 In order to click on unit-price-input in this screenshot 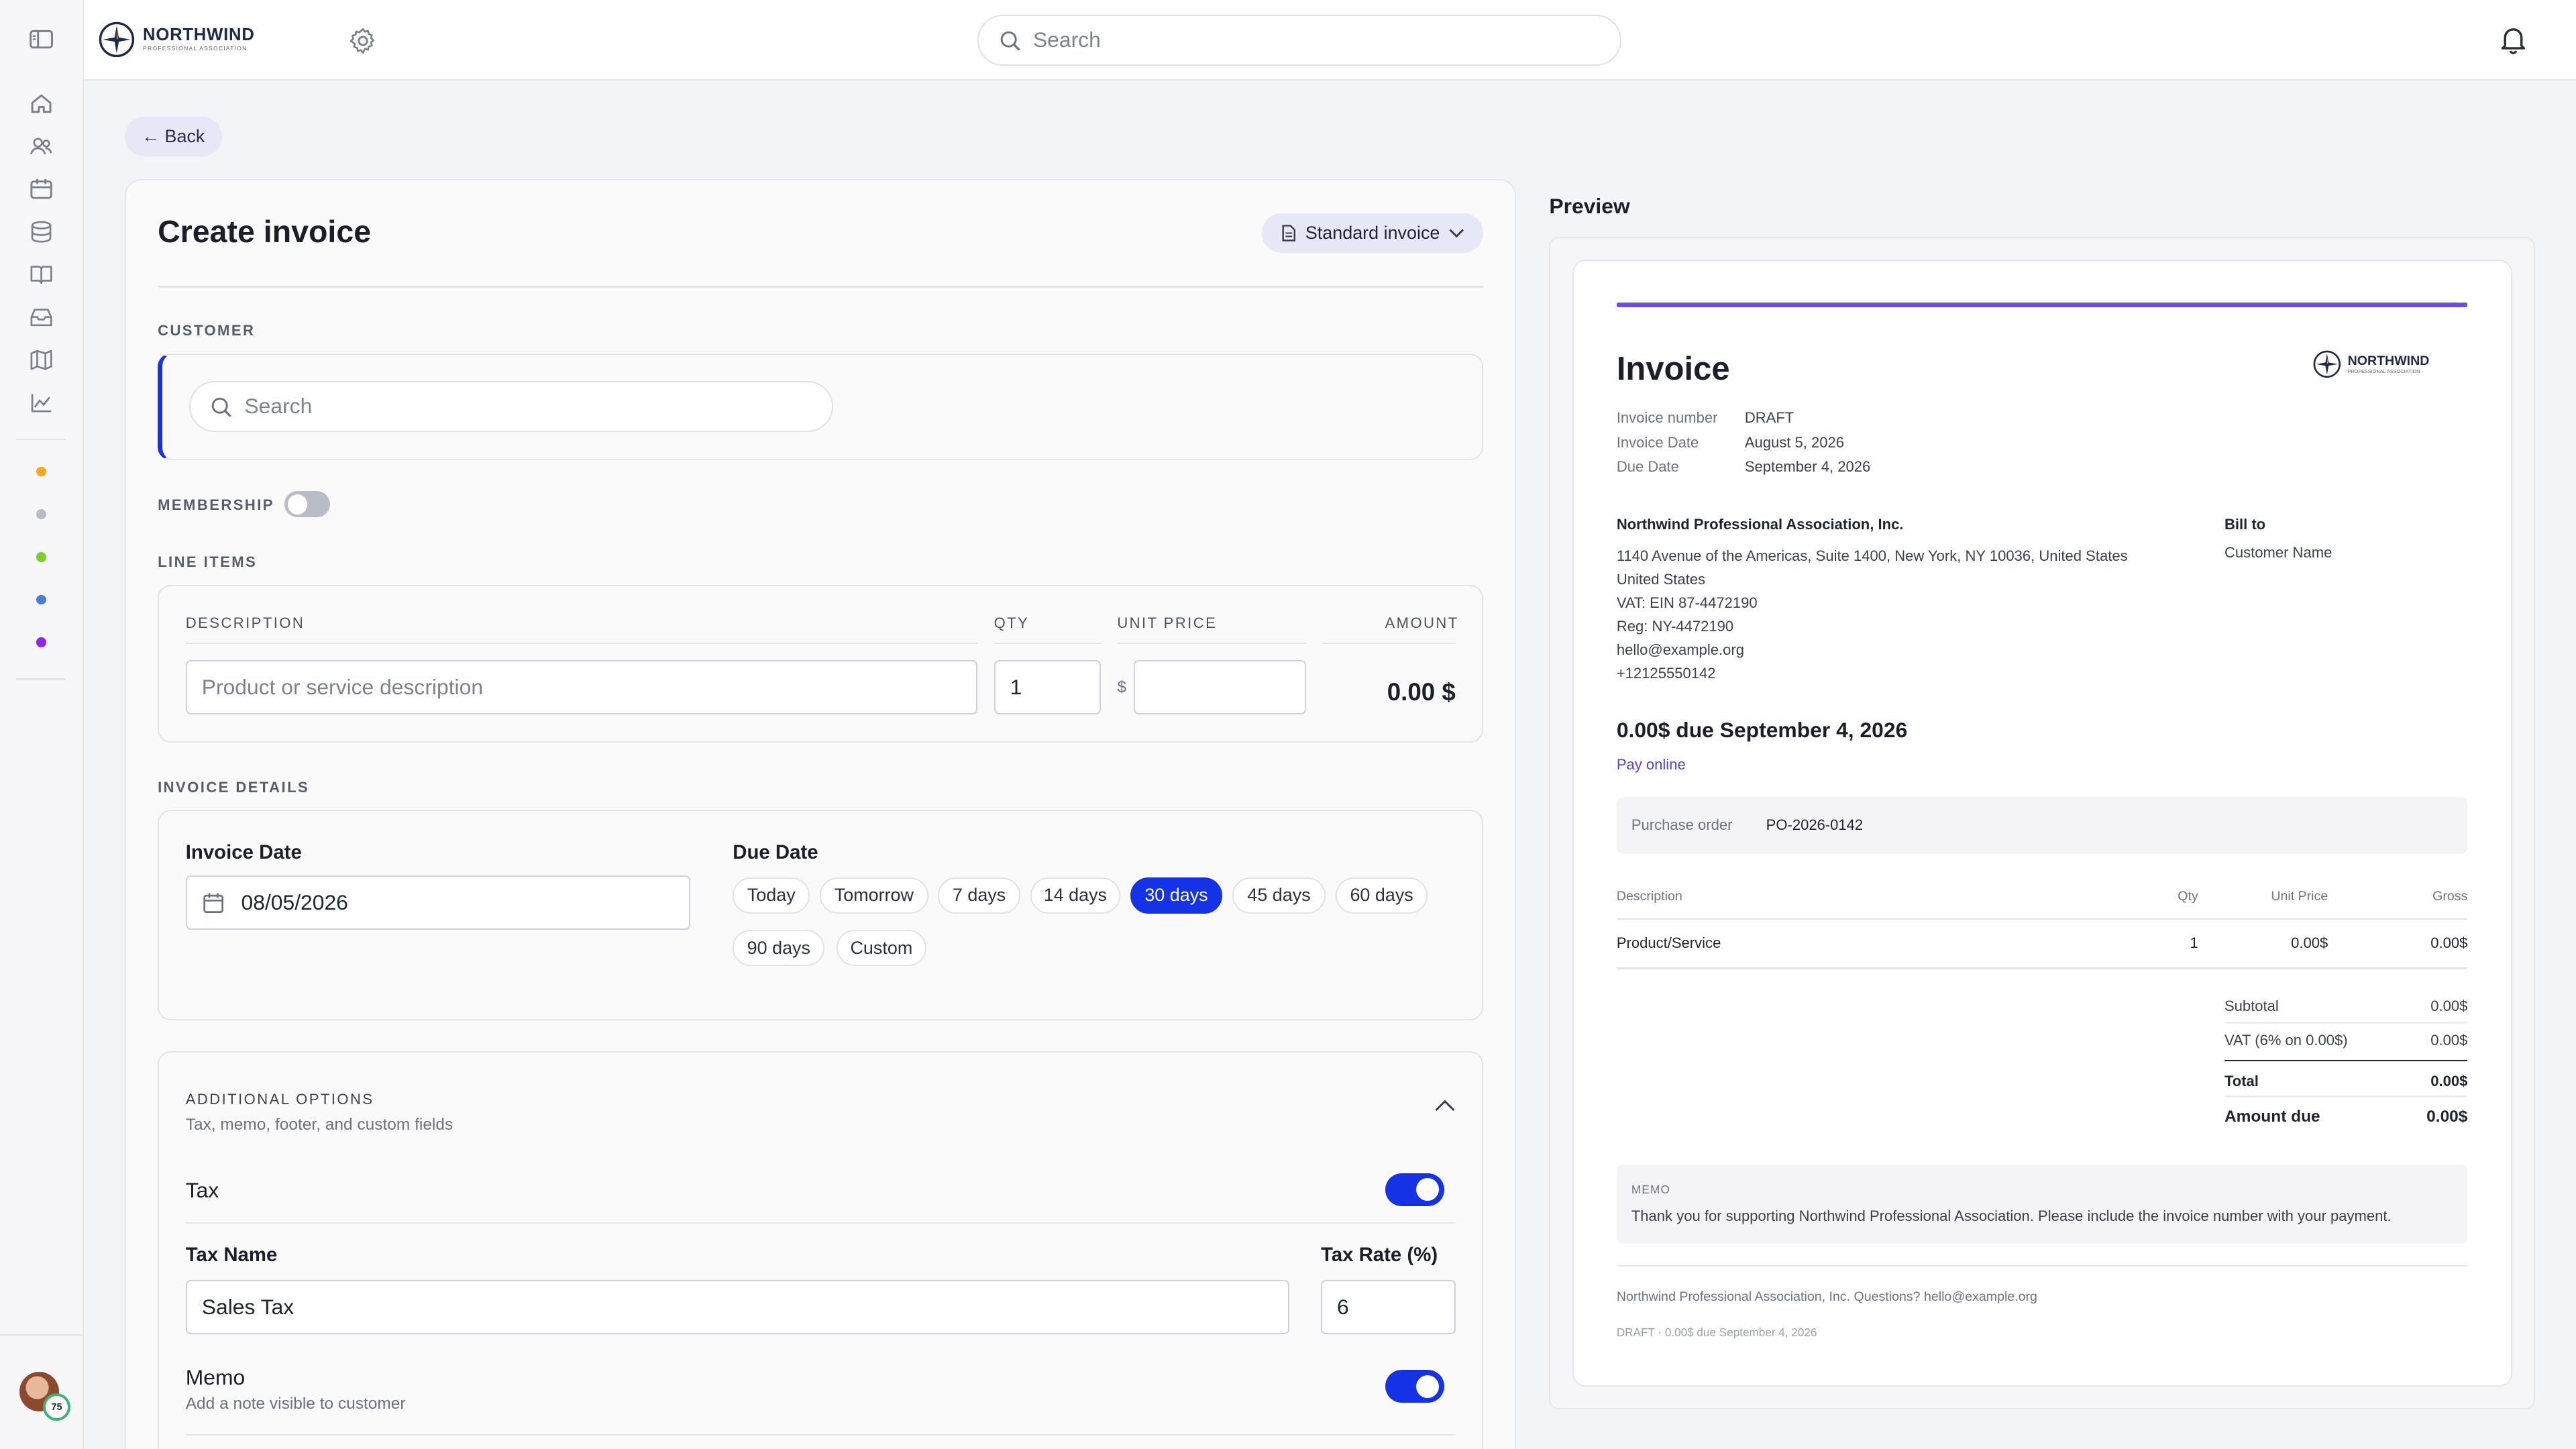, I will do `click(1219, 687)`.